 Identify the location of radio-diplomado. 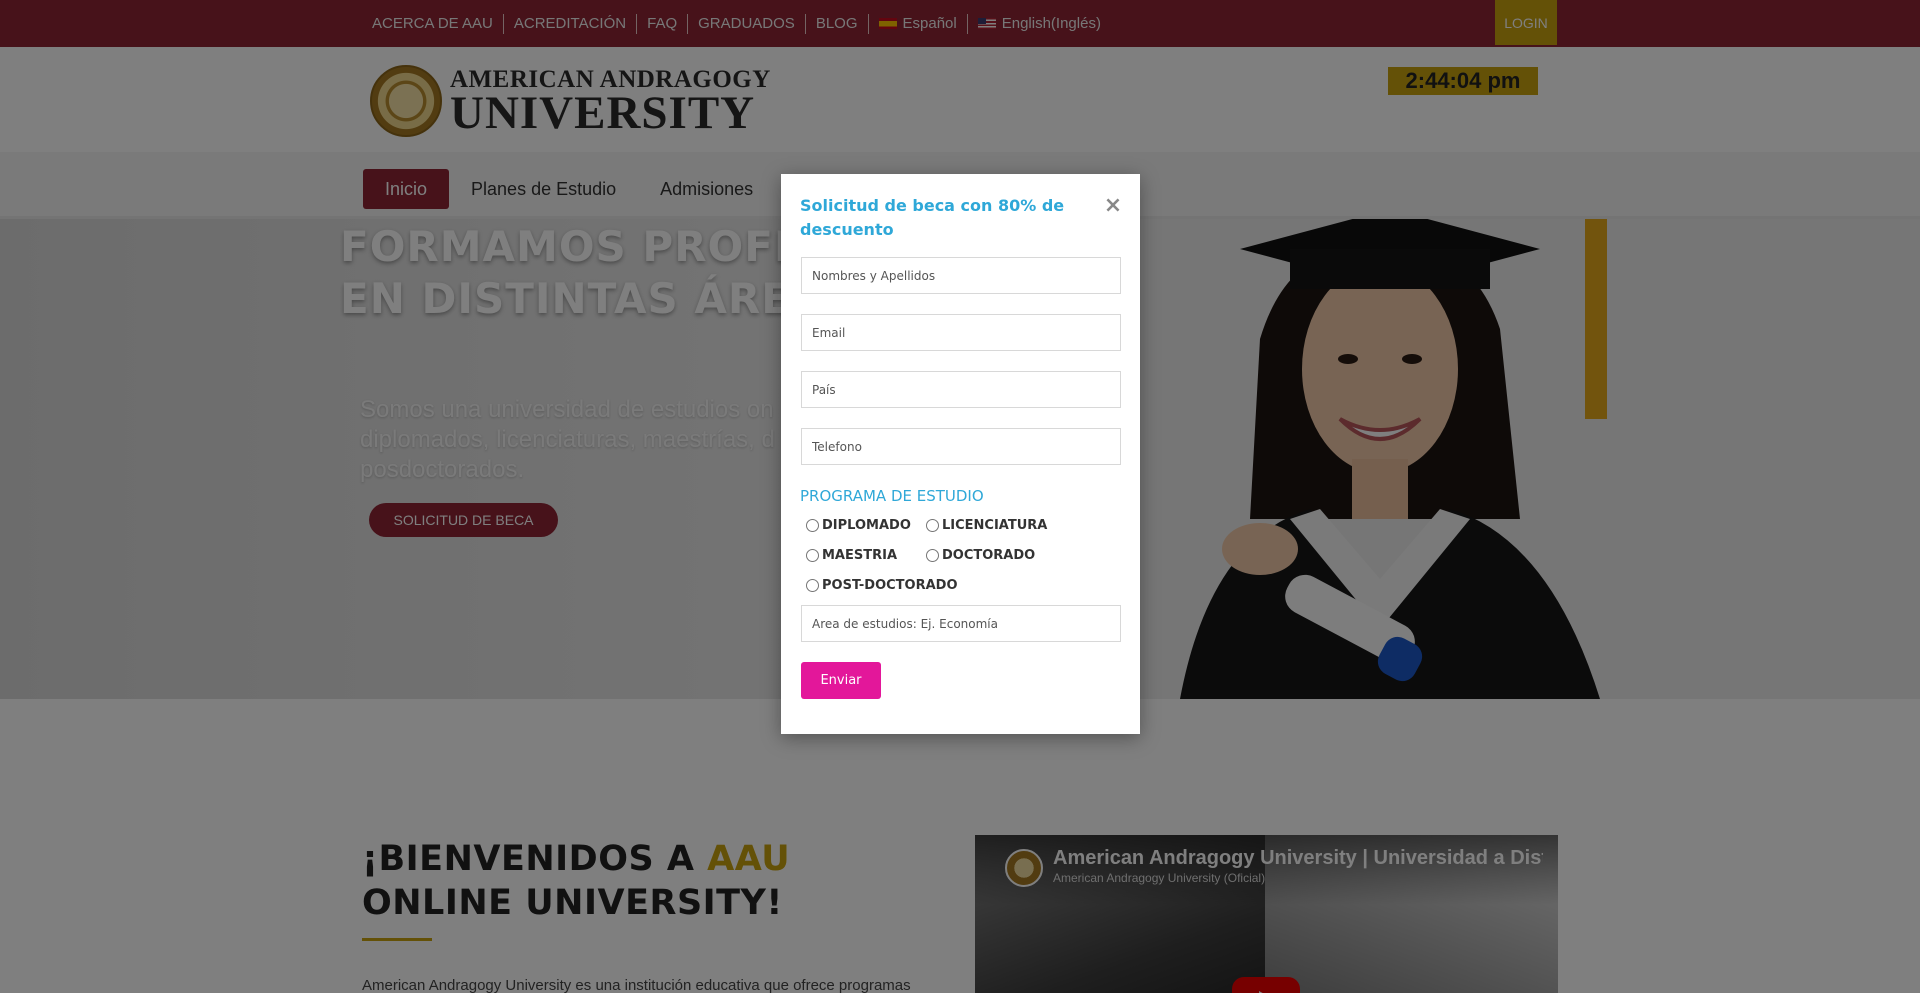
(812, 525).